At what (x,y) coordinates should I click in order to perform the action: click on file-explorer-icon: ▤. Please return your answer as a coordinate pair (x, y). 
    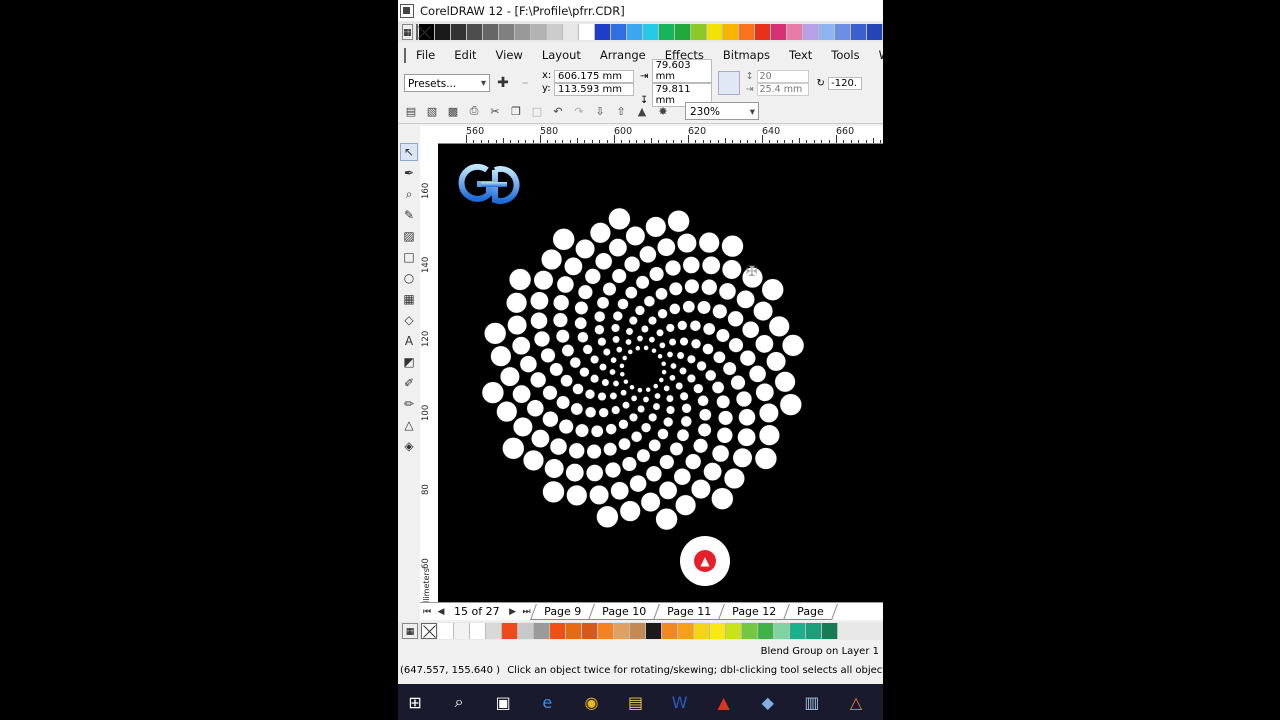
    Looking at the image, I should click on (635, 702).